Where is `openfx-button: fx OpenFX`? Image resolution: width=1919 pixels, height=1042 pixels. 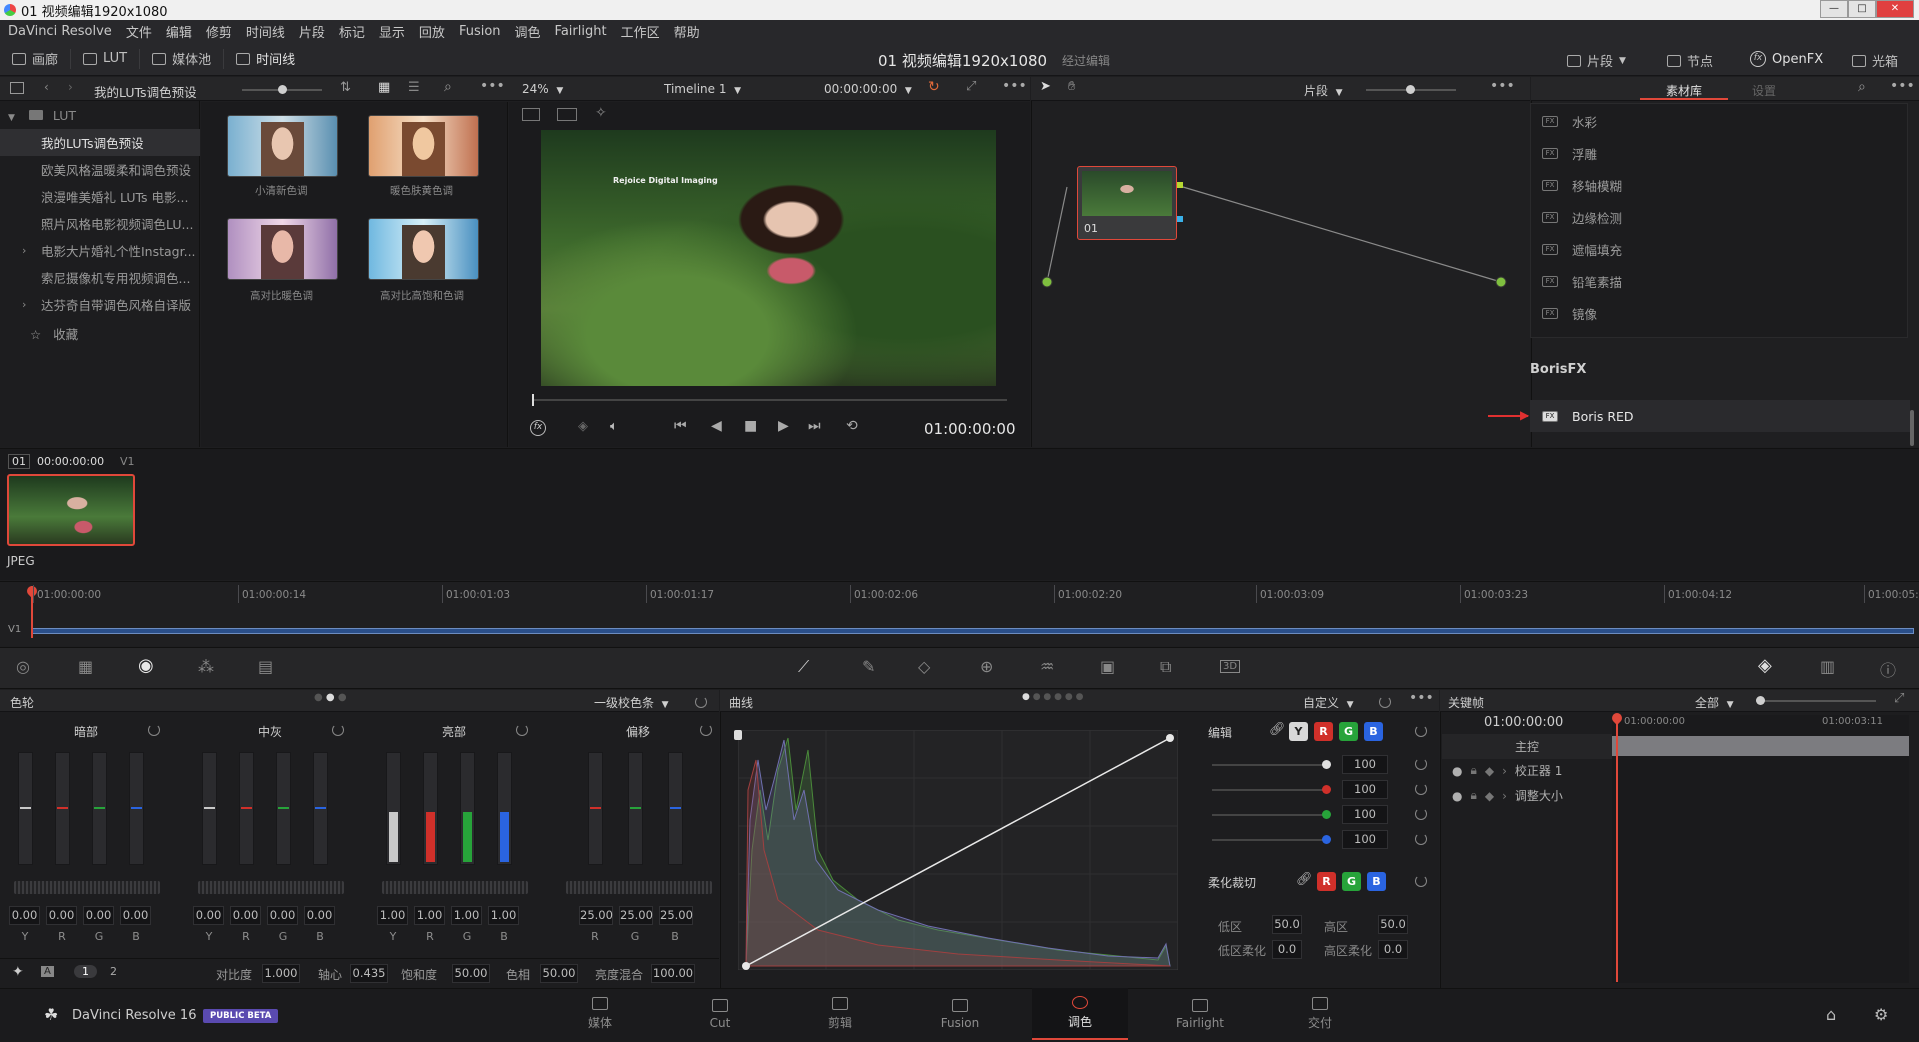
openfx-button: fx OpenFX is located at coordinates (1786, 59).